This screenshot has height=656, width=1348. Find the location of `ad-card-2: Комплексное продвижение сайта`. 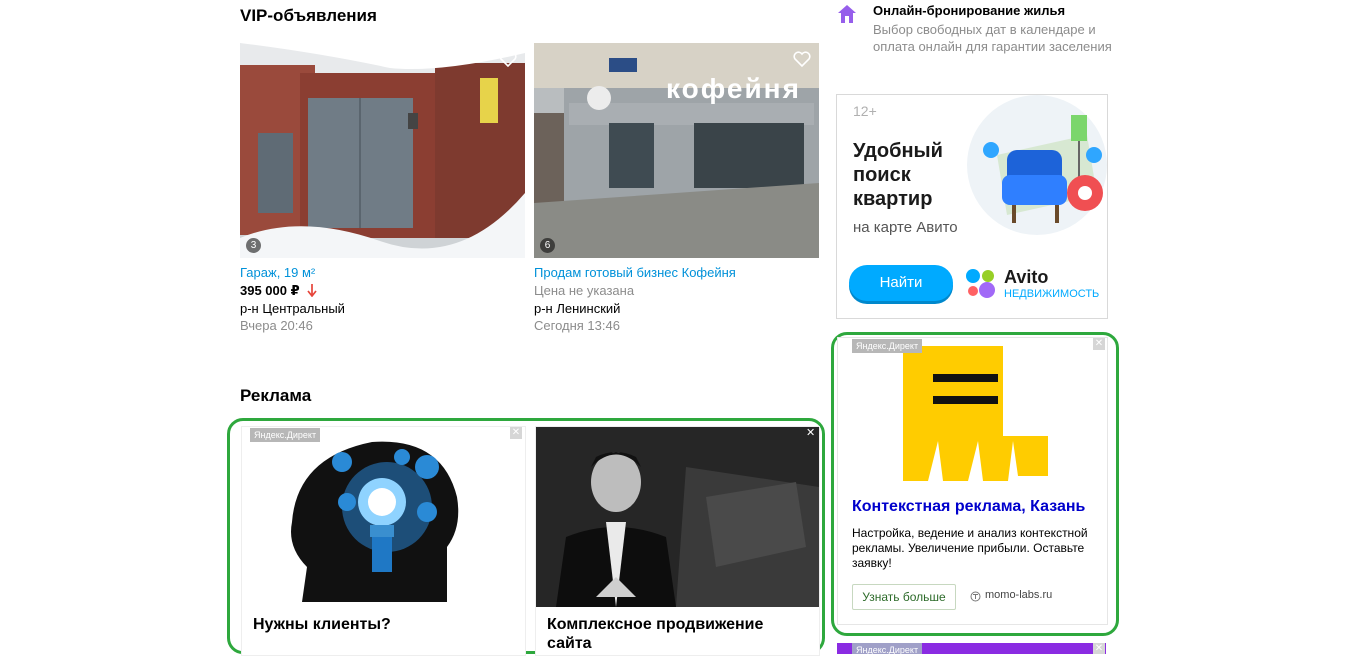

ad-card-2: Комплексное продвижение сайта is located at coordinates (677, 541).